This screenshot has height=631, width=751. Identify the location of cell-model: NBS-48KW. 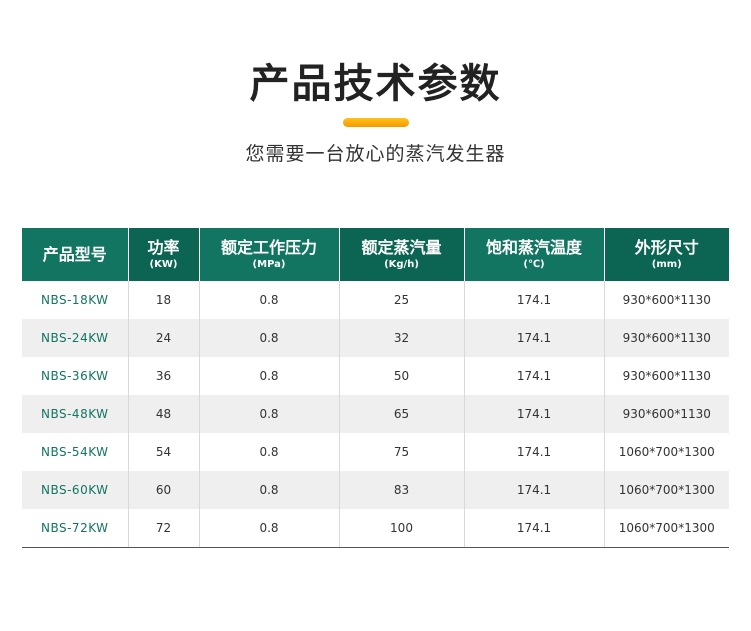
(75, 414).